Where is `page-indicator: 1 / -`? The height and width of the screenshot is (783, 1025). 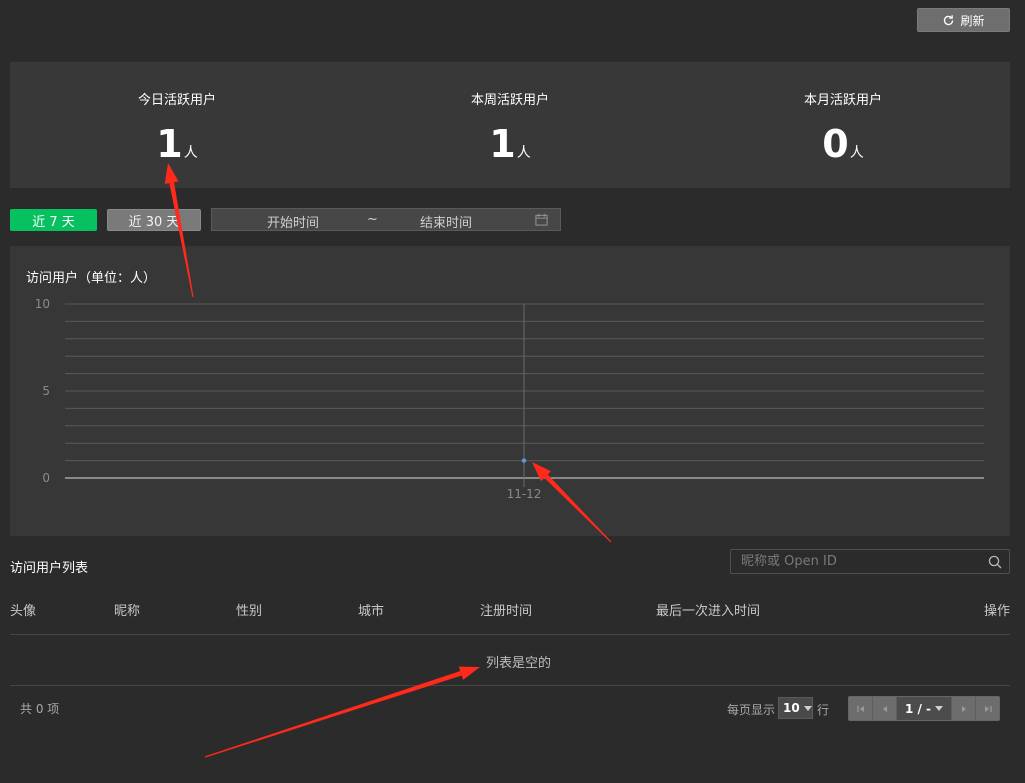 page-indicator: 1 / - is located at coordinates (918, 708).